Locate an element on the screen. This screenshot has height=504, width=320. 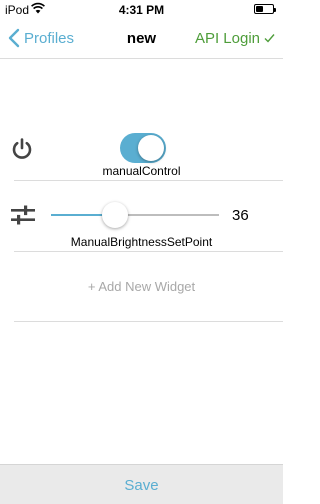
bottom-bar: Save is located at coordinates (141, 484).